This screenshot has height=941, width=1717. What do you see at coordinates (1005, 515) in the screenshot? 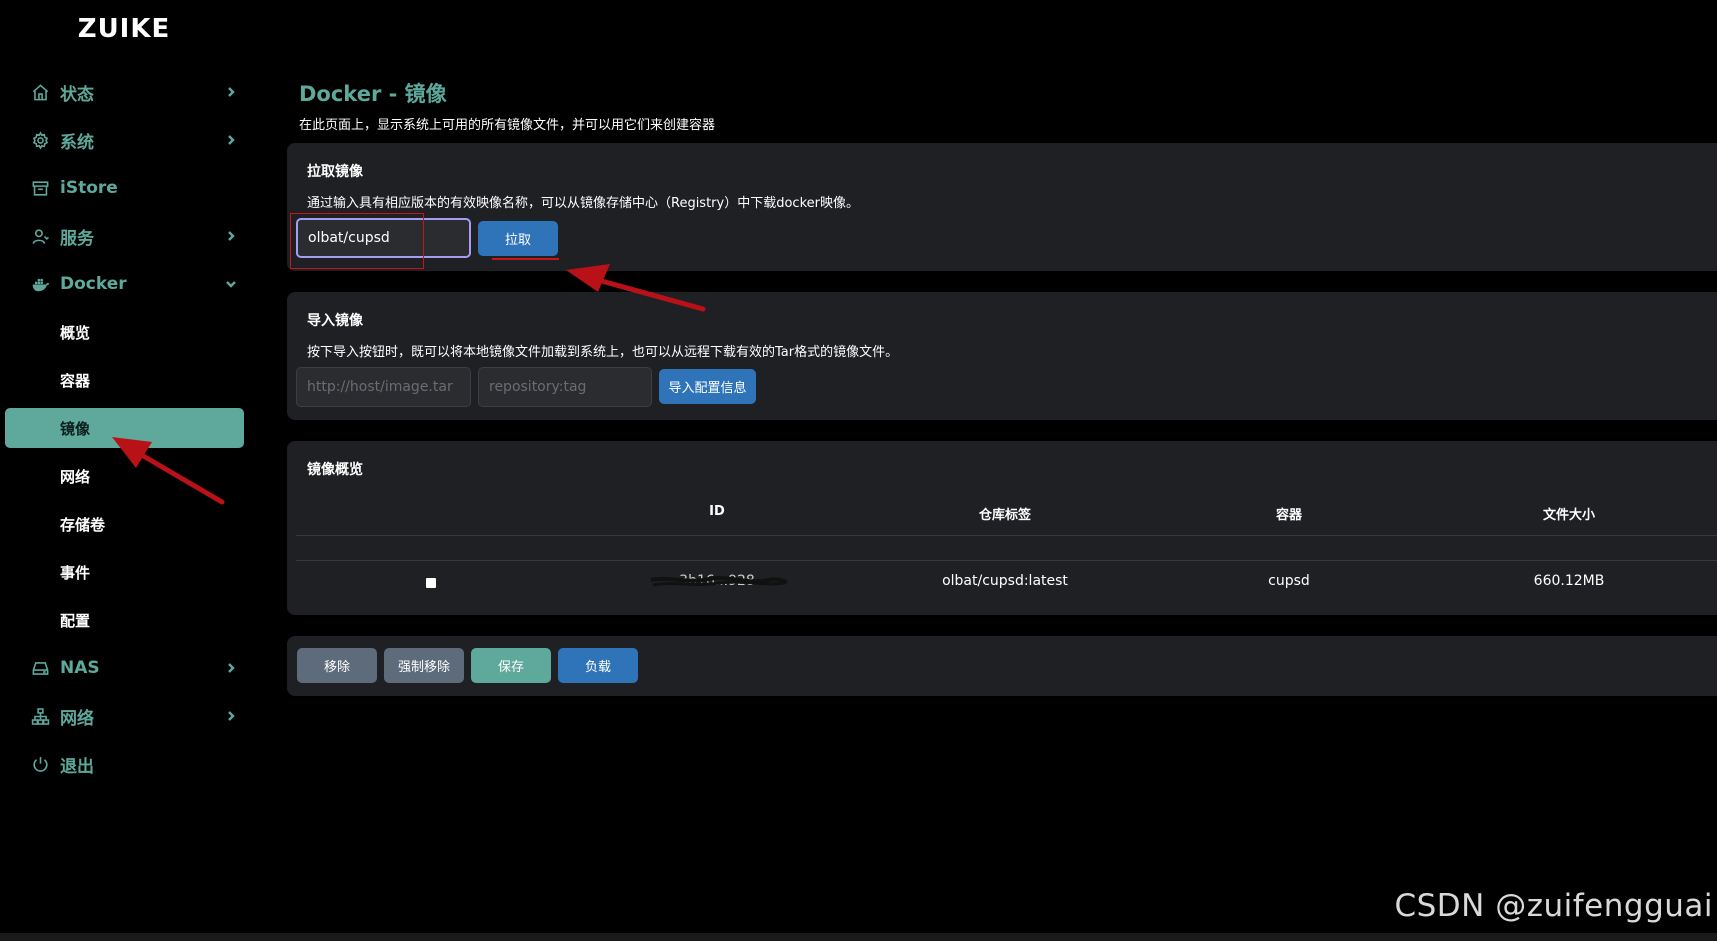
I see `column-header-repo-tag: 仓库标签` at bounding box center [1005, 515].